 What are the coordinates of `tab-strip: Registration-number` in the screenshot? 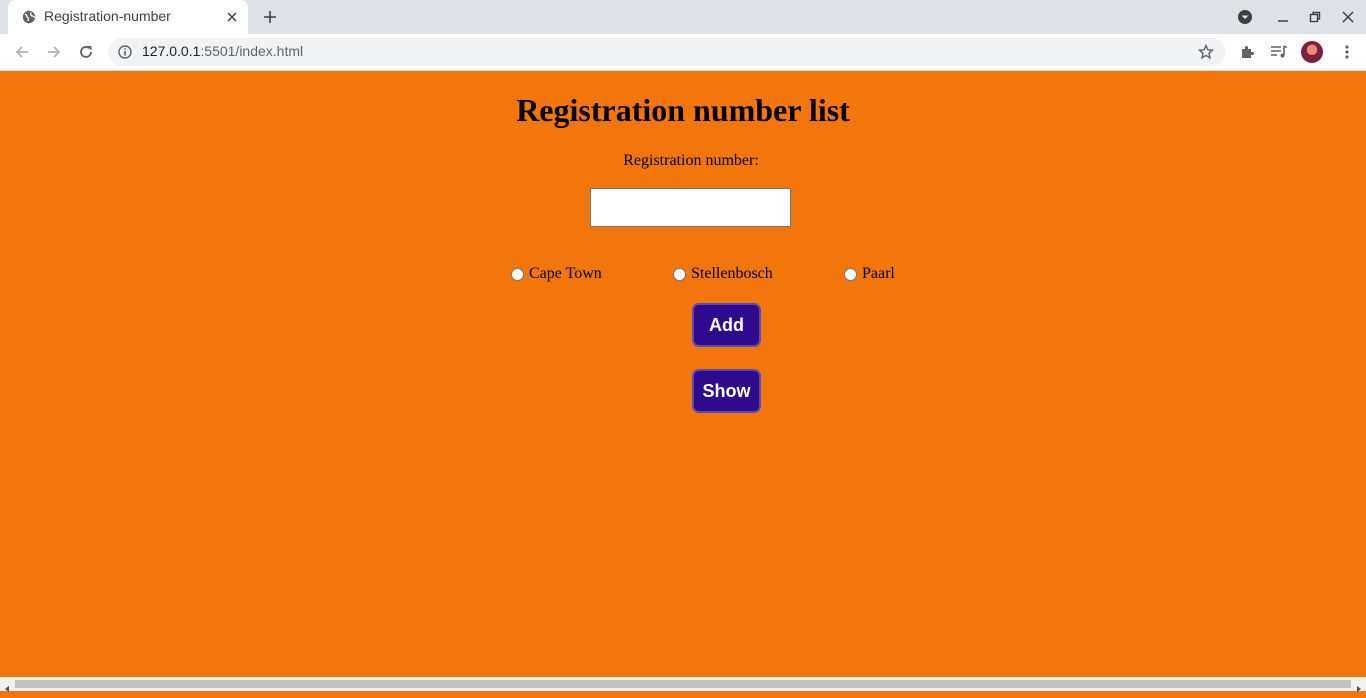 It's located at (683, 17).